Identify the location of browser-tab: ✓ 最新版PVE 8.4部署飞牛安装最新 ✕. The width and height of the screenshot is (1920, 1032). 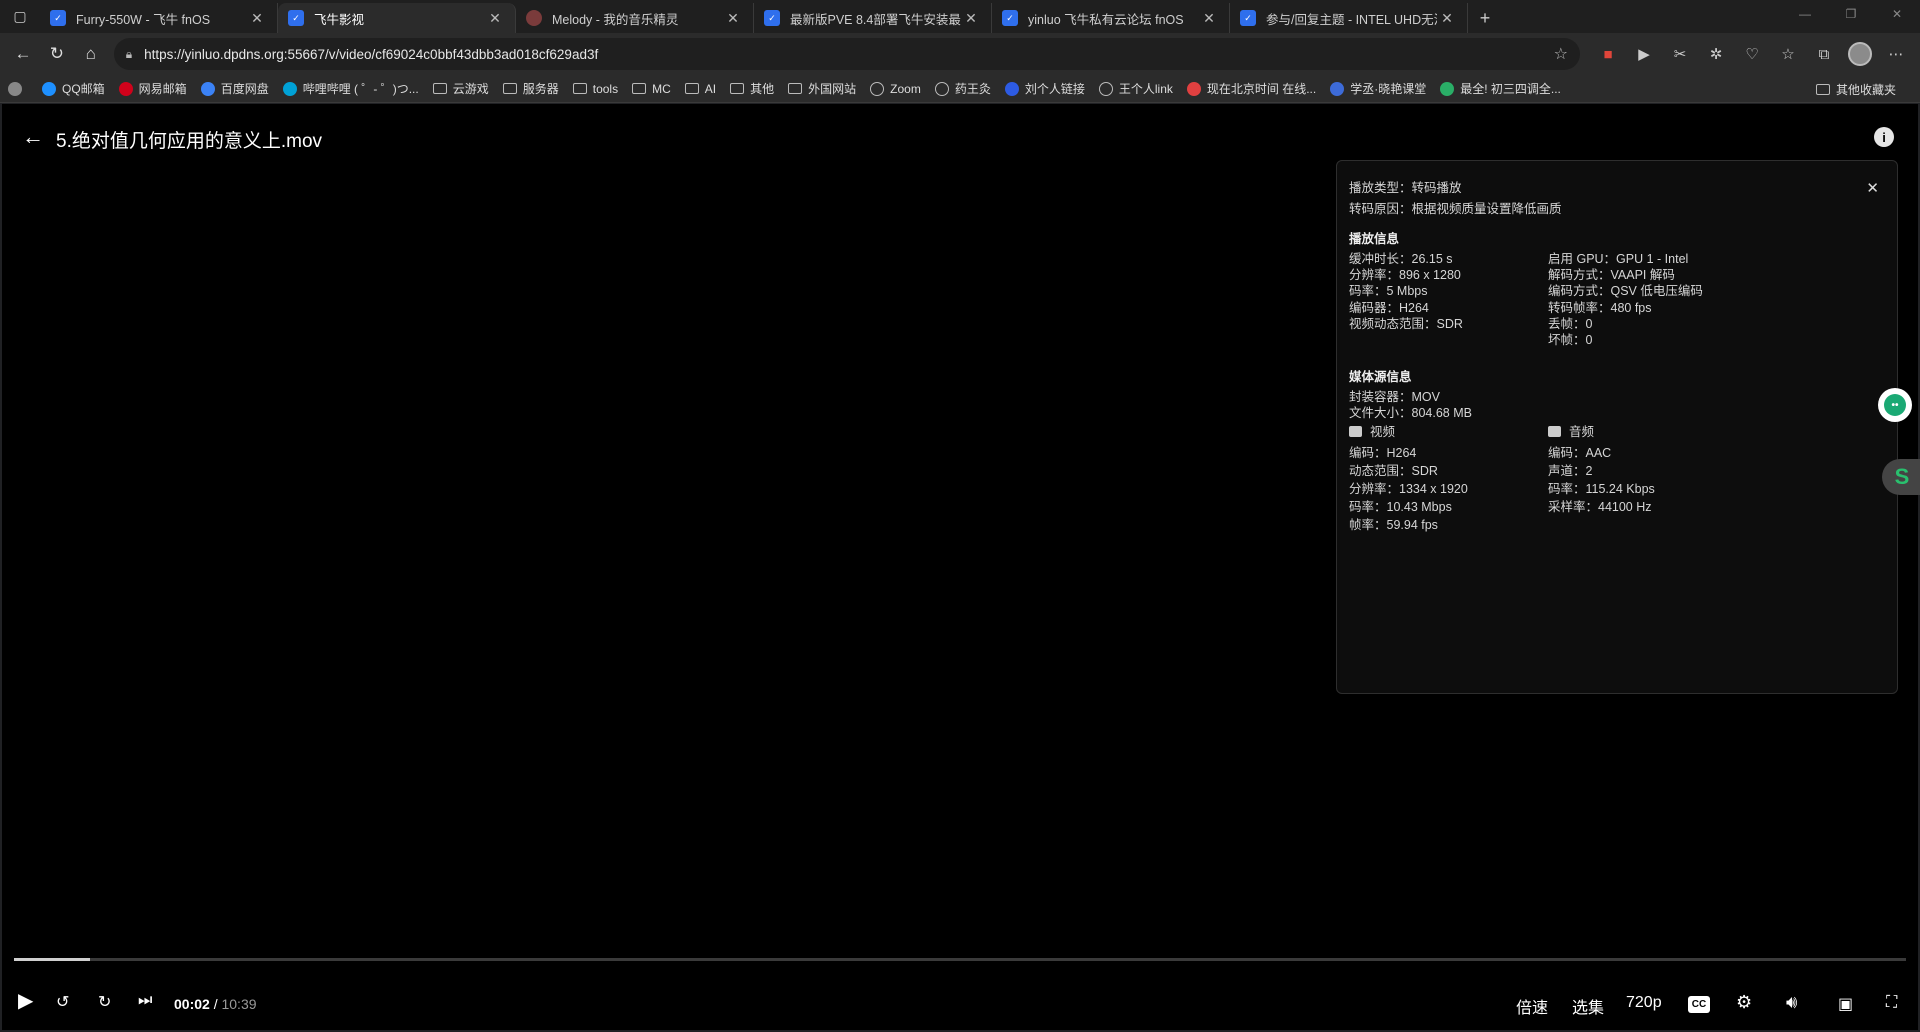
(873, 18).